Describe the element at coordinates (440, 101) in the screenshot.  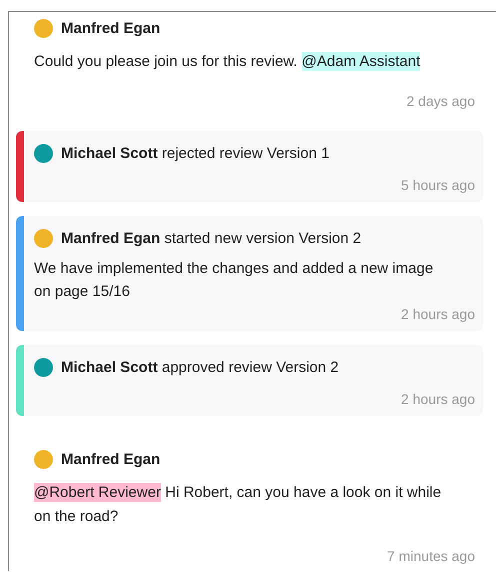
I see `timestamp: 2 days ago` at that location.